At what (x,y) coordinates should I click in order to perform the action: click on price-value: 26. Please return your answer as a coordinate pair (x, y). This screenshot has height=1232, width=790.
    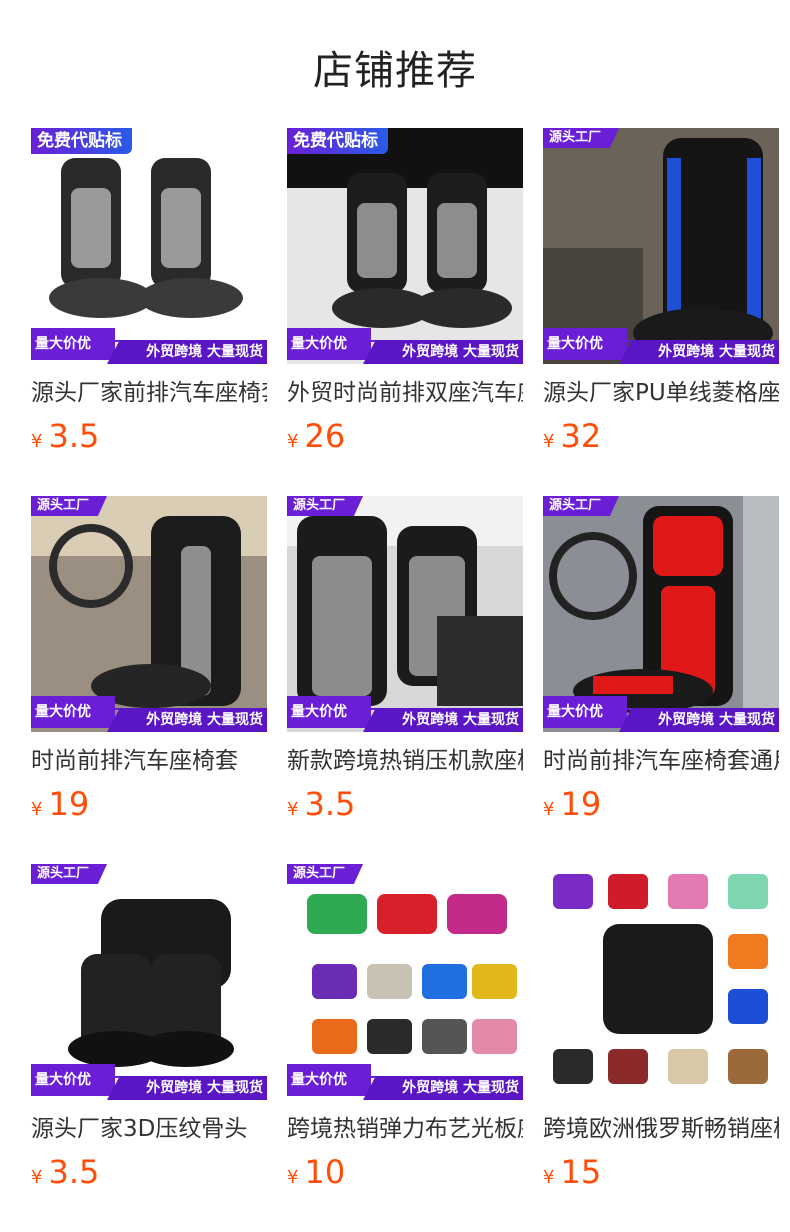
    Looking at the image, I should click on (325, 436).